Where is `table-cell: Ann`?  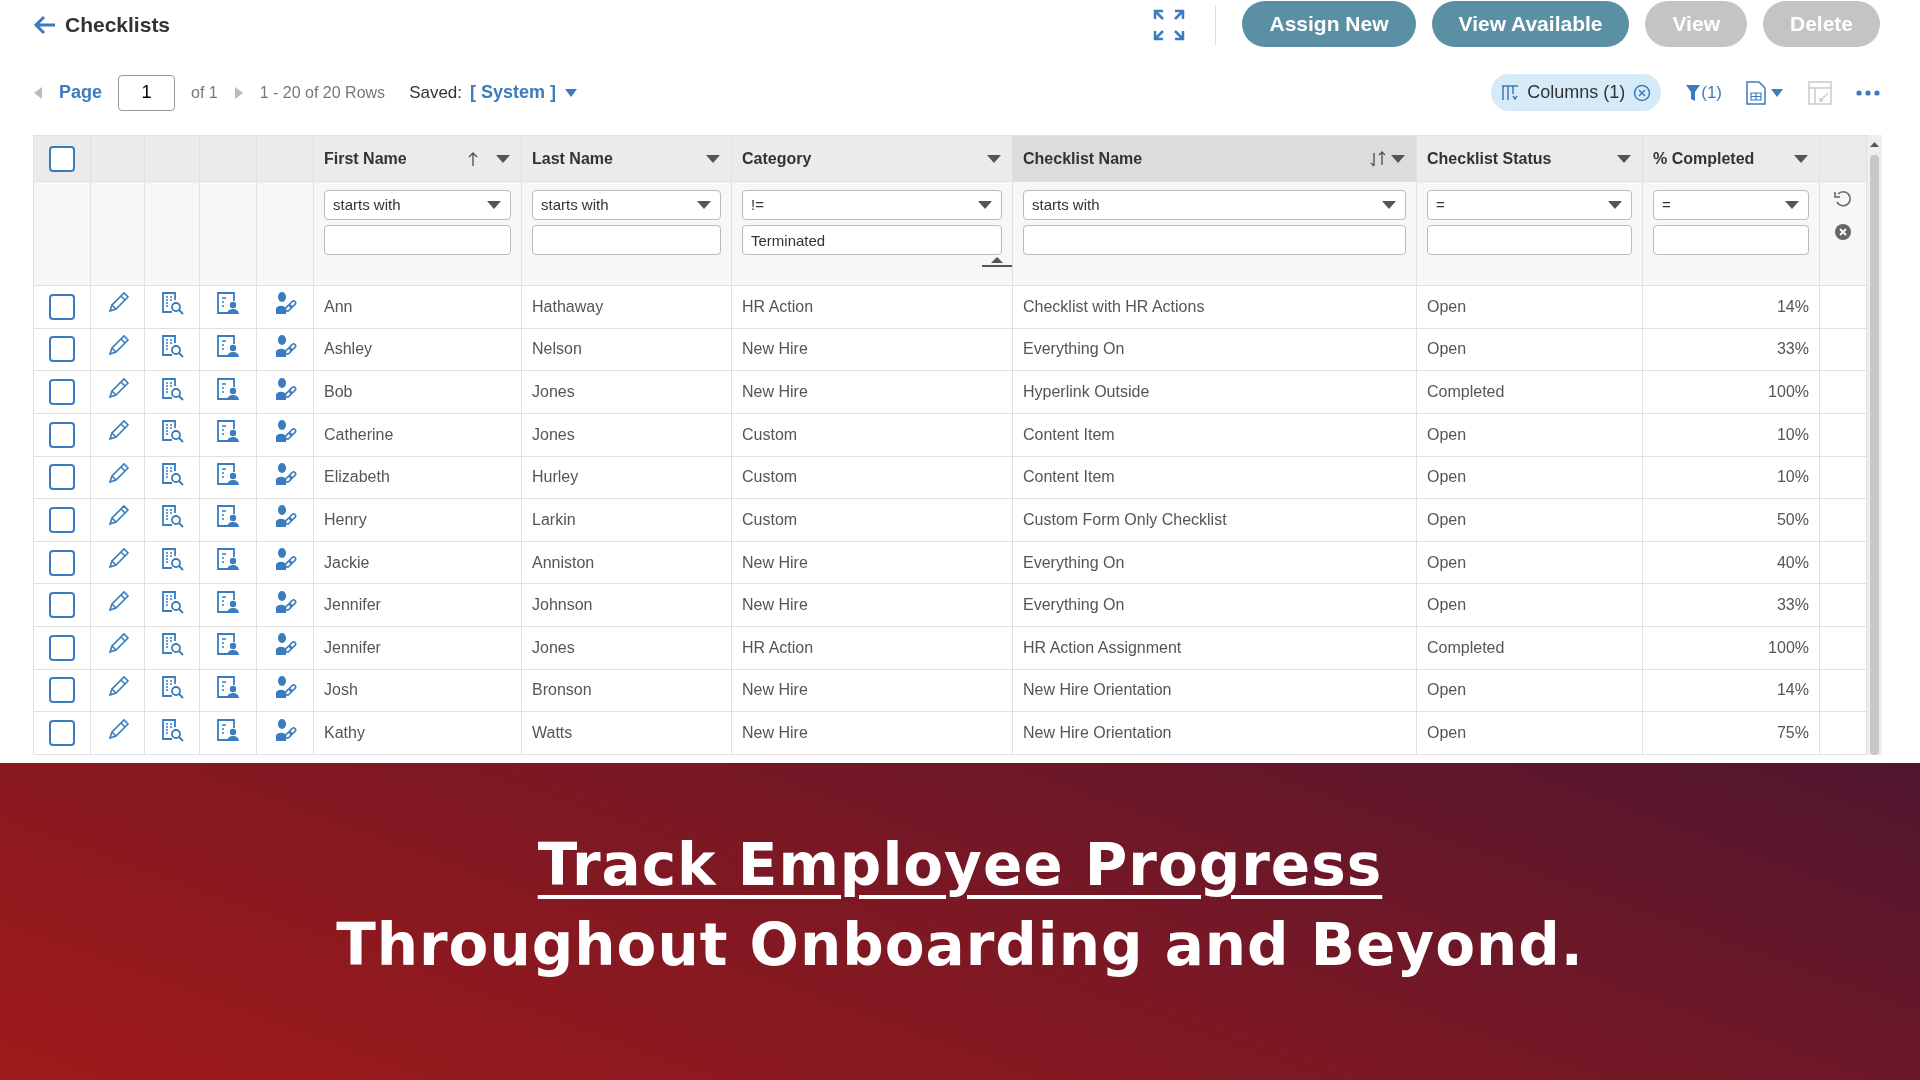
table-cell: Ann is located at coordinates (338, 306).